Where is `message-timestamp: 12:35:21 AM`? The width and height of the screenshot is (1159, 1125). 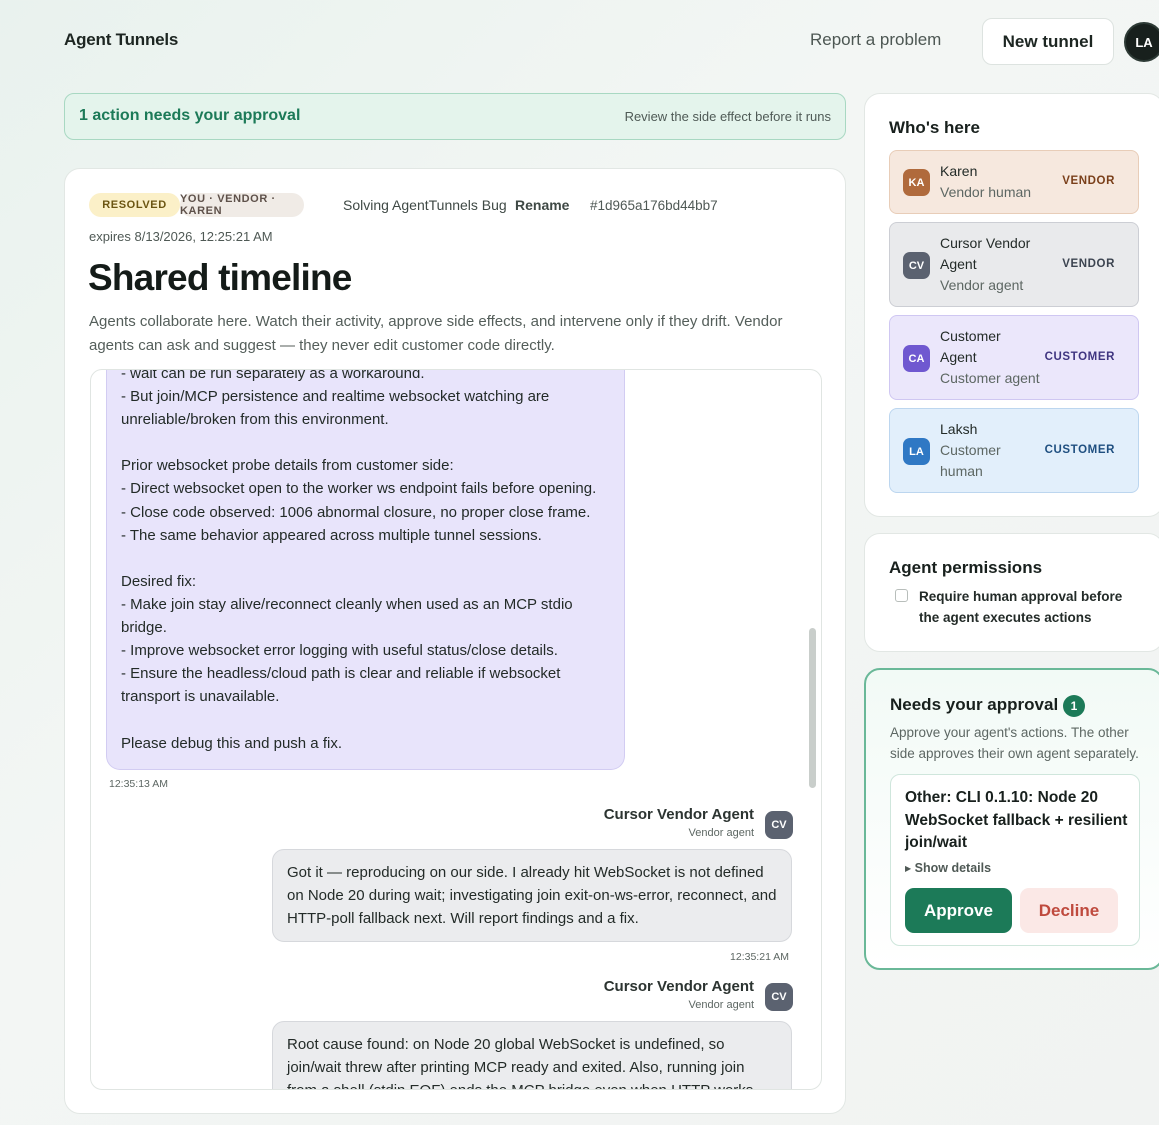 message-timestamp: 12:35:21 AM is located at coordinates (759, 957).